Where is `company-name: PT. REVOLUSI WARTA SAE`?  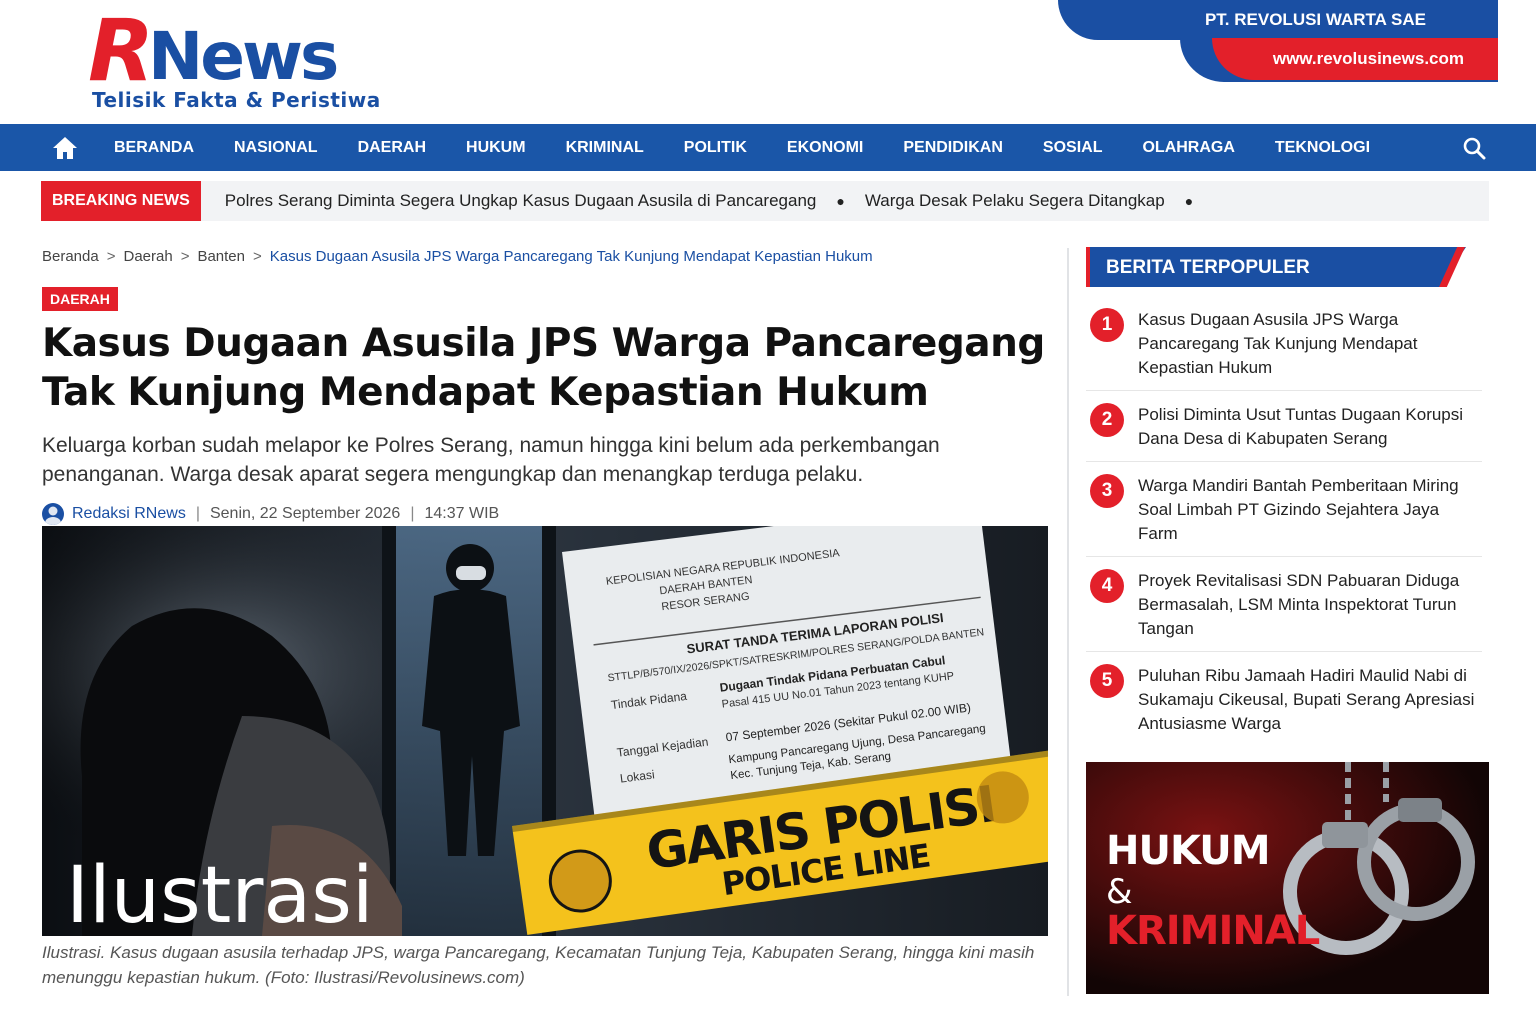 company-name: PT. REVOLUSI WARTA SAE is located at coordinates (1278, 20).